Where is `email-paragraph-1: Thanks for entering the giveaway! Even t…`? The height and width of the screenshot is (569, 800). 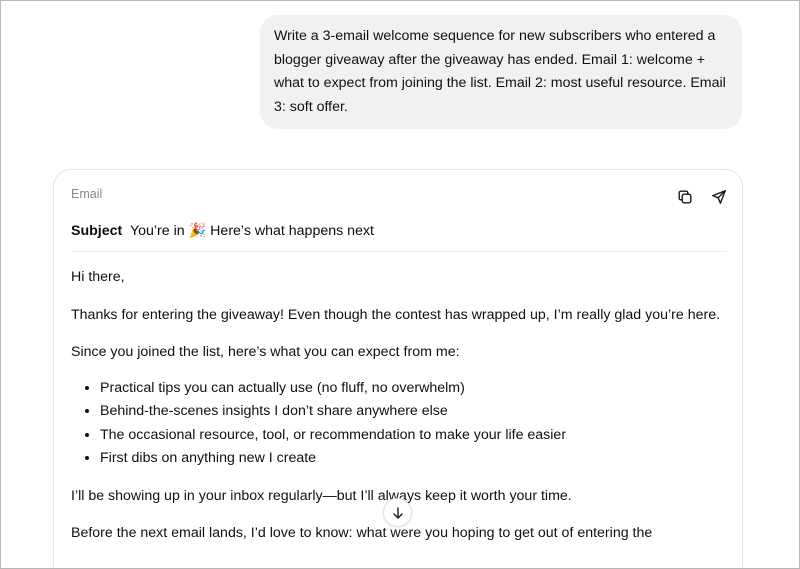 email-paragraph-1: Thanks for entering the giveaway! Even t… is located at coordinates (396, 314).